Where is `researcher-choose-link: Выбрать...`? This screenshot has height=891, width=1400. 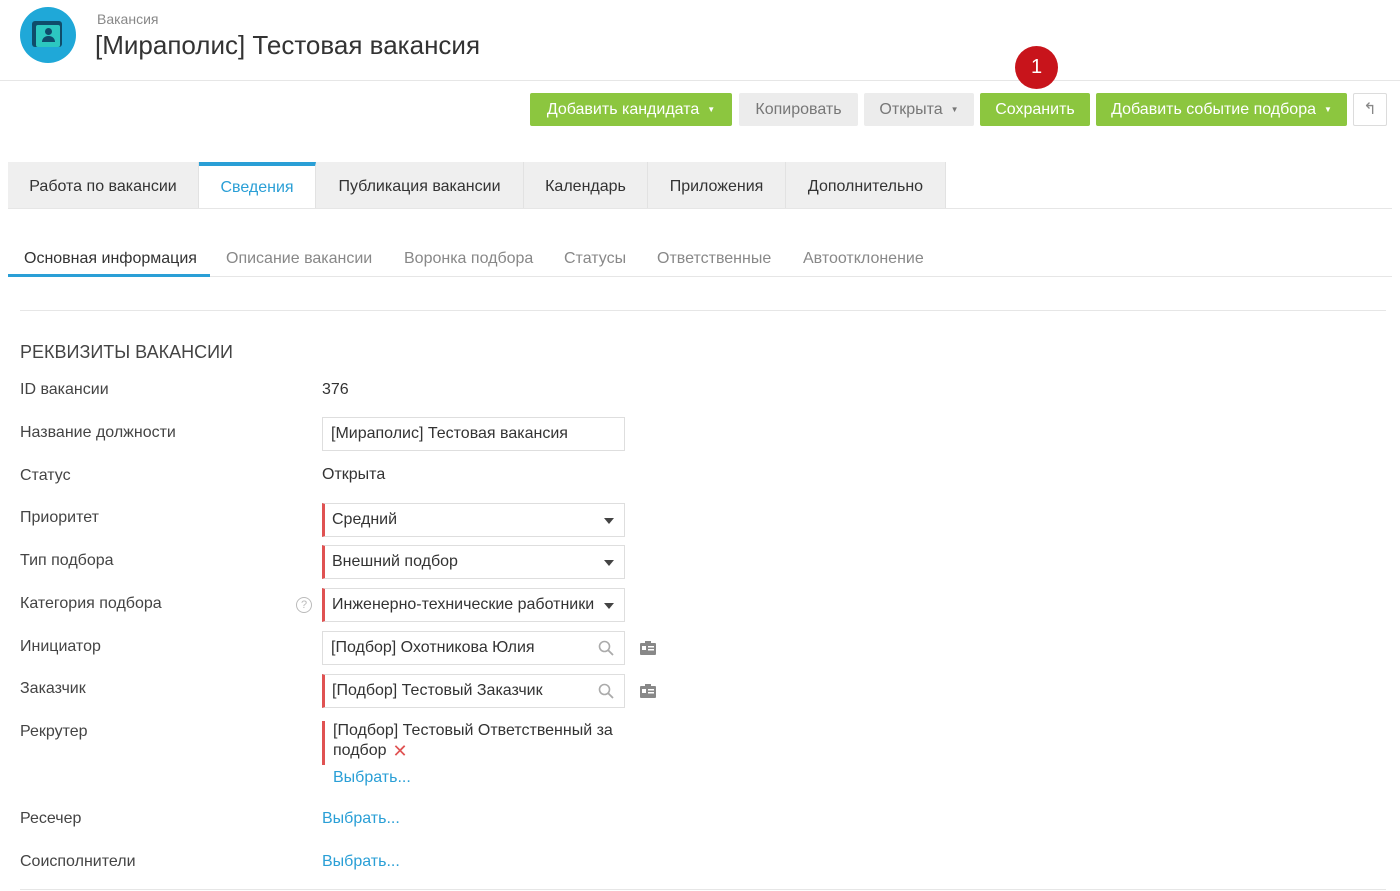
researcher-choose-link: Выбрать... is located at coordinates (361, 819).